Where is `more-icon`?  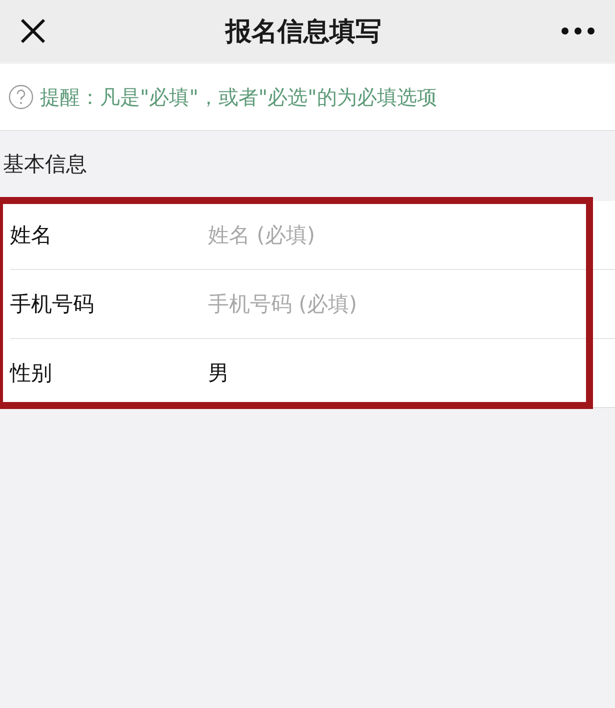
more-icon is located at coordinates (578, 31).